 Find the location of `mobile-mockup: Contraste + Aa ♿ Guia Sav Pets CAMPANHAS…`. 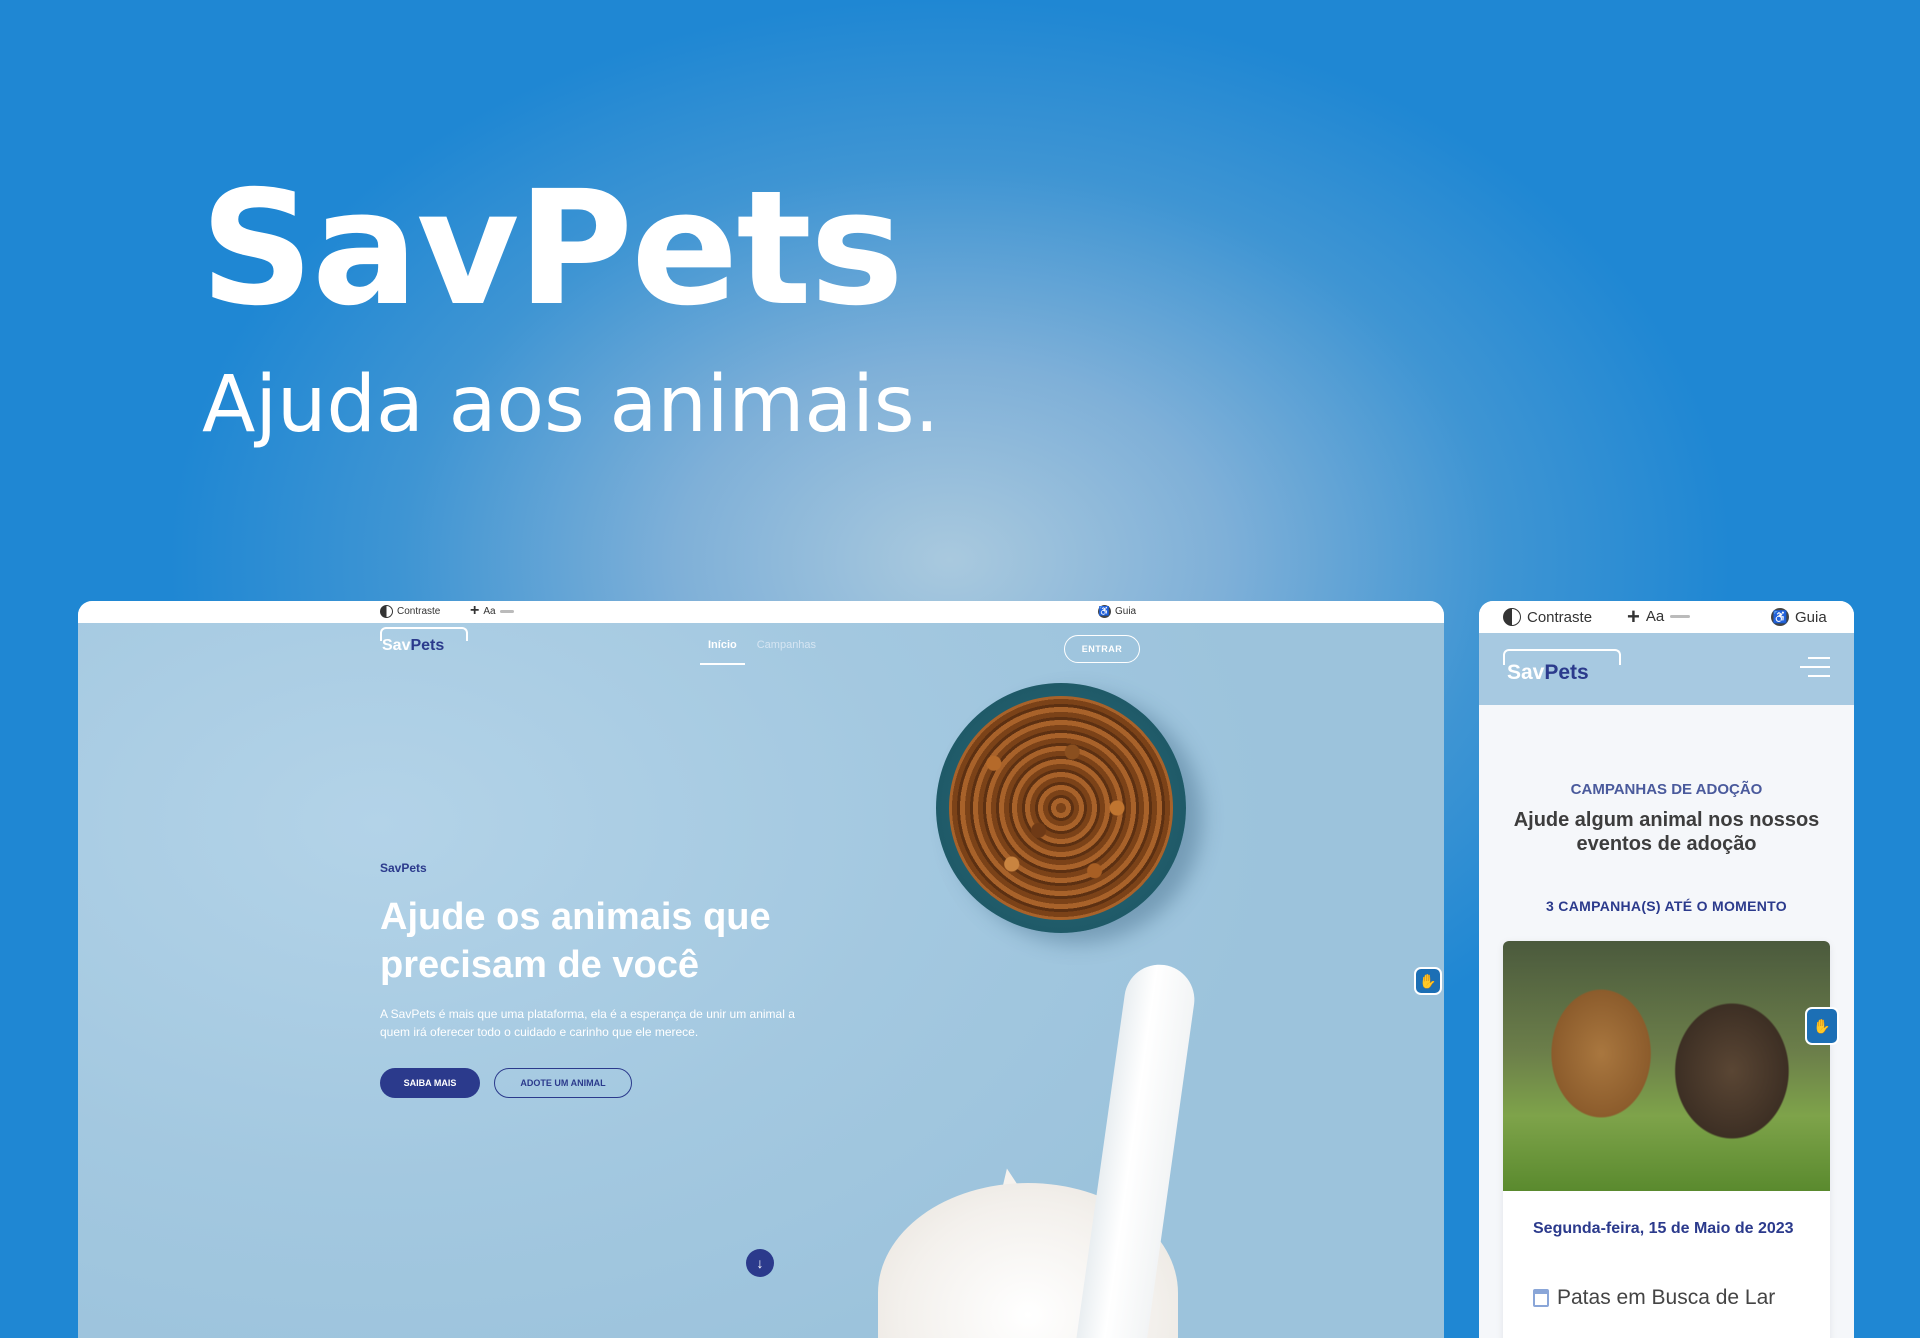

mobile-mockup: Contraste + Aa ♿ Guia Sav Pets CAMPANHAS… is located at coordinates (1666, 969).